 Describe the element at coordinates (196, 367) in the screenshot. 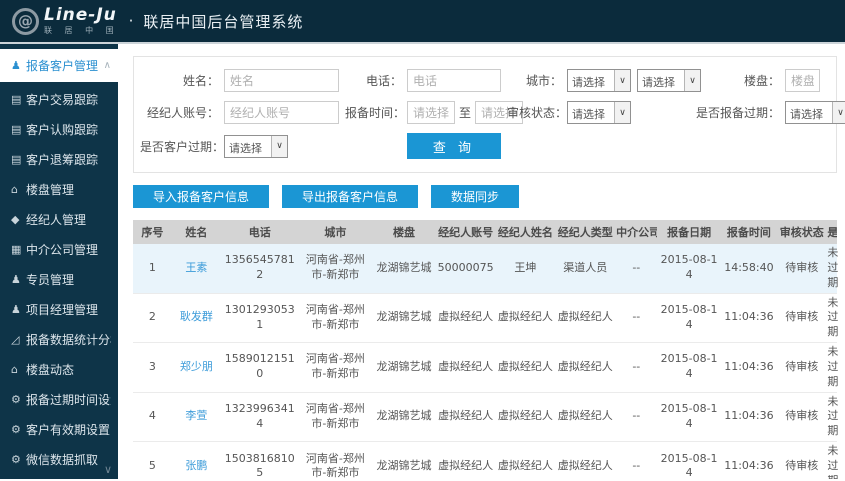

I see `cell-name-link: 郑少朋` at that location.